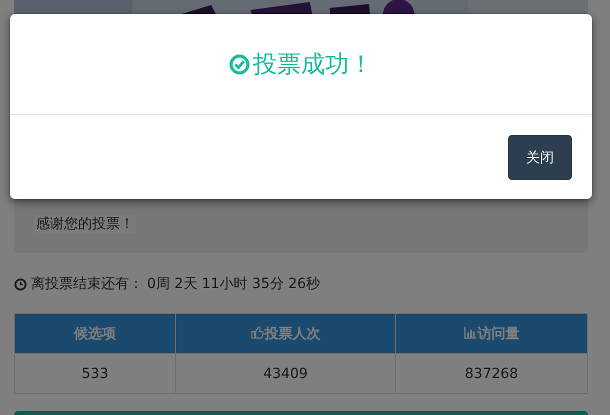  Describe the element at coordinates (492, 374) in the screenshot. I see `table-cell: 837268` at that location.